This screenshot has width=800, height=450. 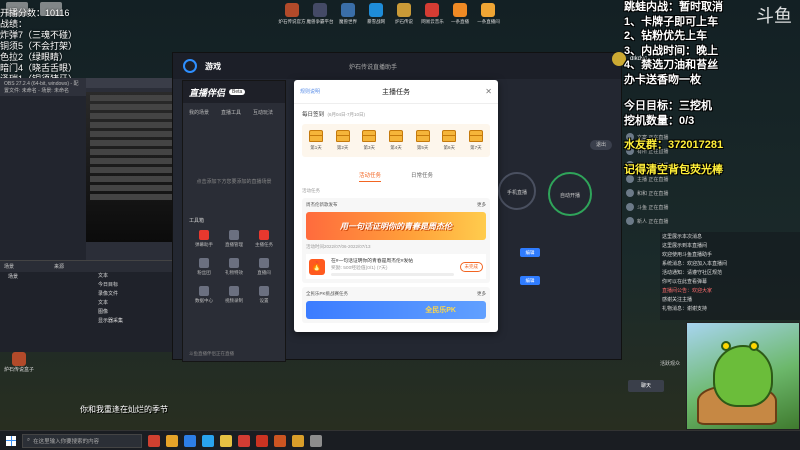 What do you see at coordinates (234, 244) in the screenshot?
I see `tool-label: 直播管理` at bounding box center [234, 244].